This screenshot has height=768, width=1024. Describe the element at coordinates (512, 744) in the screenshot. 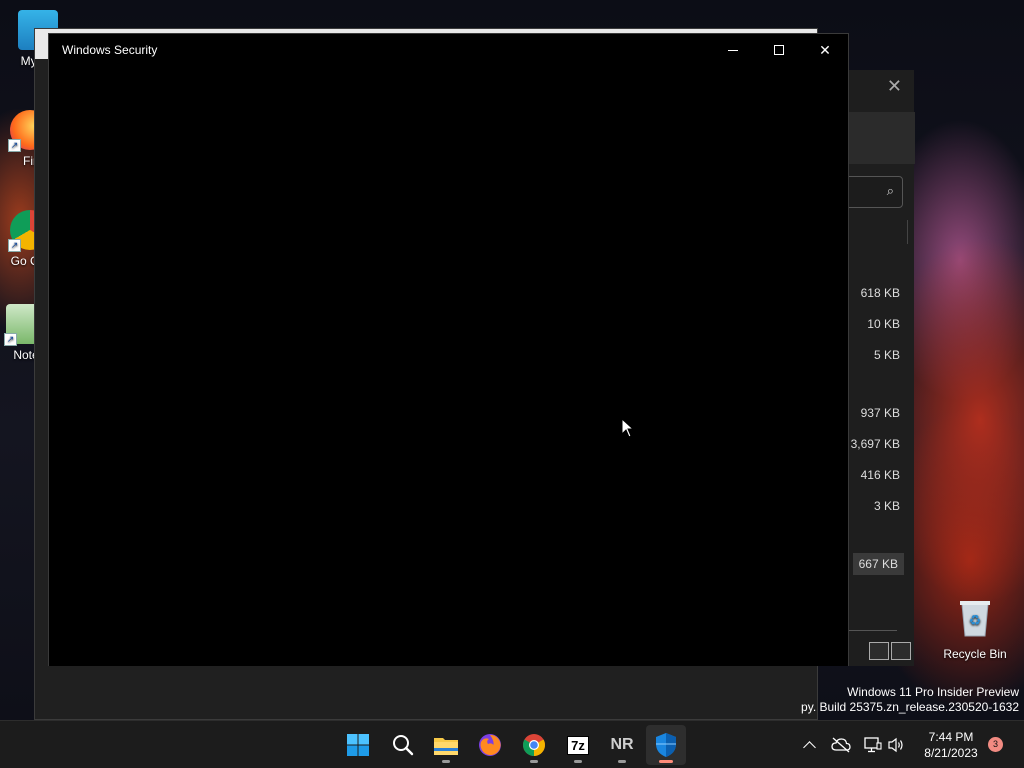

I see `taskbar: 7z NR 7:44 PM 8/21/2023 3` at that location.